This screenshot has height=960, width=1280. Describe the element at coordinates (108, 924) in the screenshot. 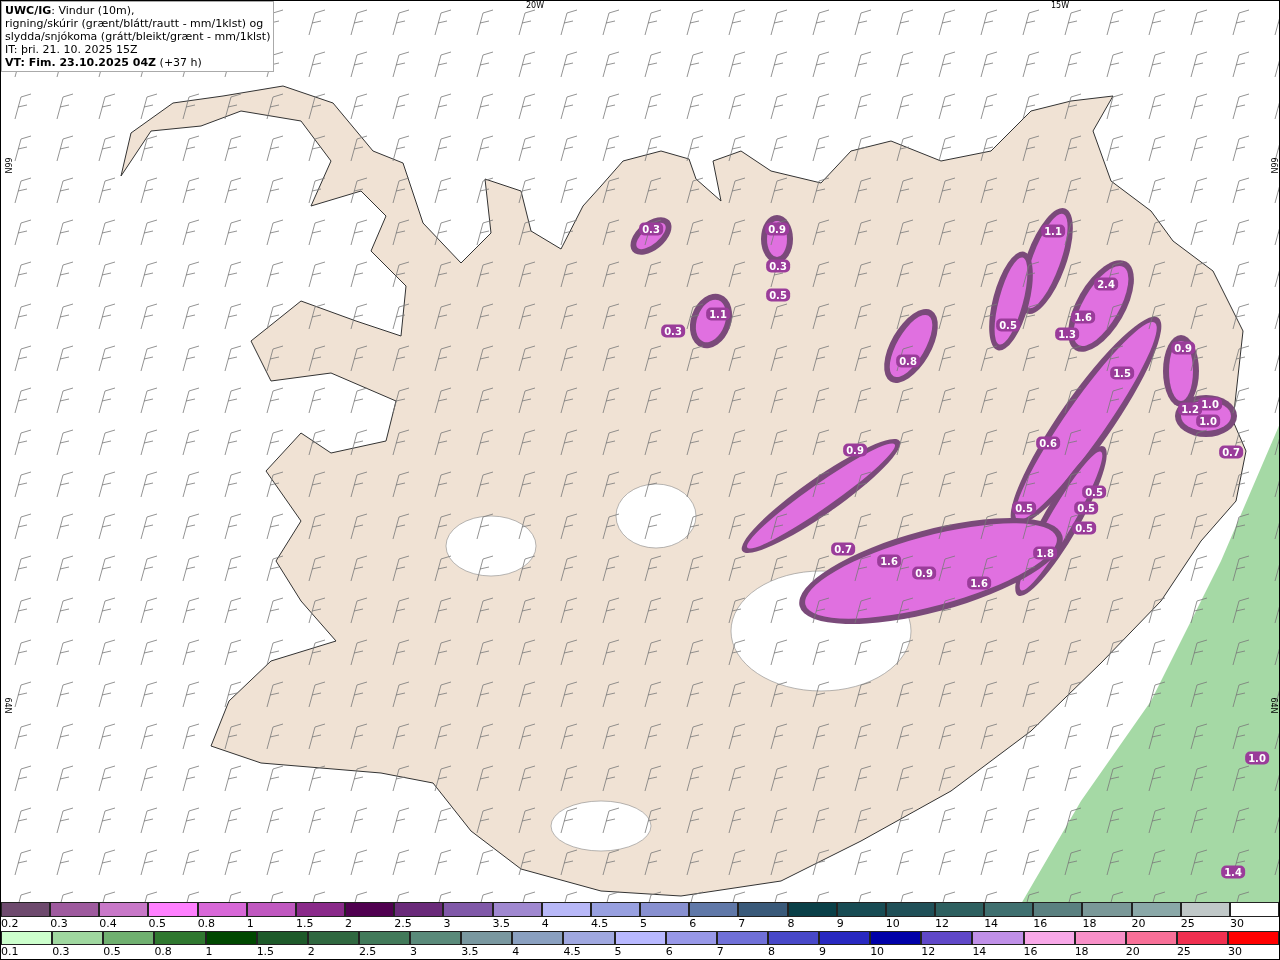

I see `scale-label: 0.4` at that location.